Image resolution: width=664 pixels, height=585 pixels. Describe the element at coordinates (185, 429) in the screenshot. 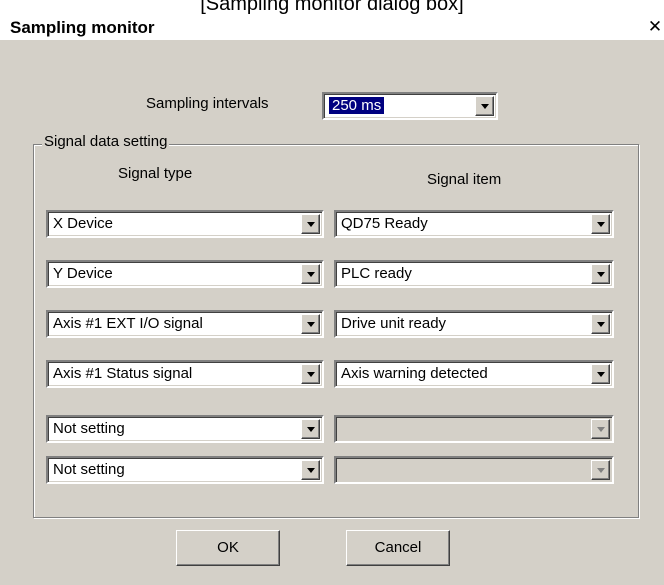

I see `signal-type-select-5: Not setting` at that location.